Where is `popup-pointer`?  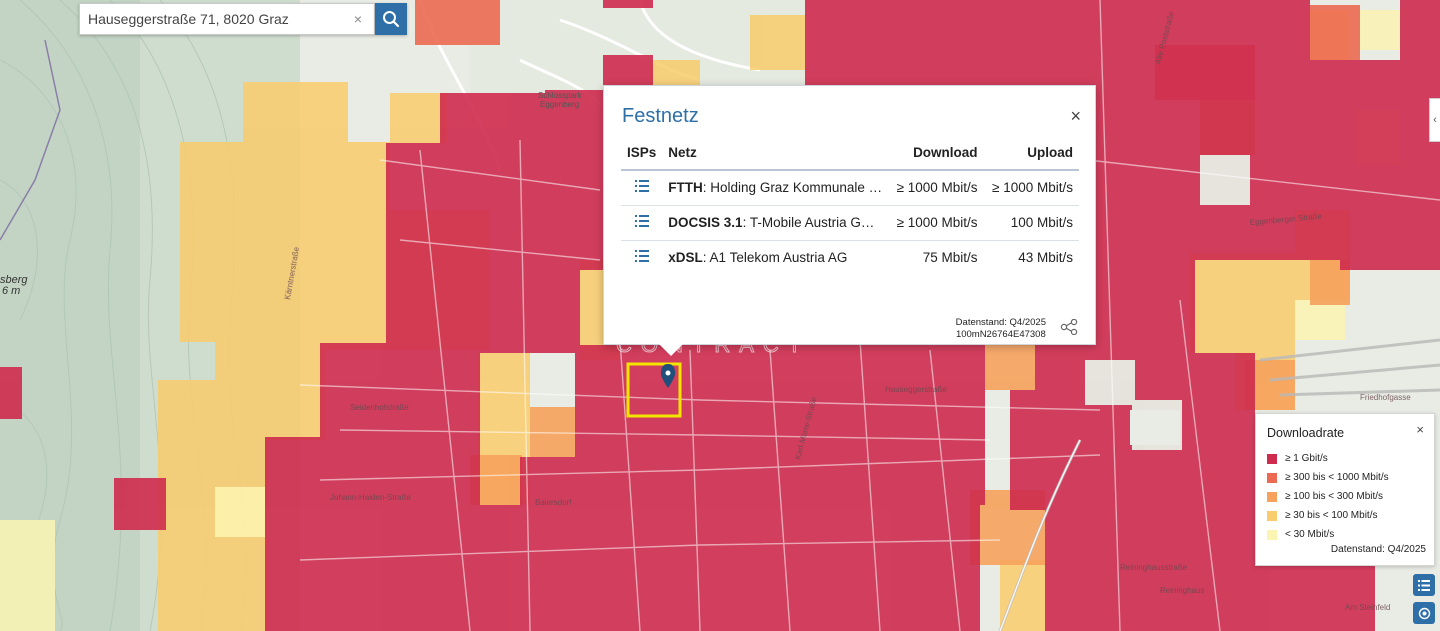 popup-pointer is located at coordinates (671, 350).